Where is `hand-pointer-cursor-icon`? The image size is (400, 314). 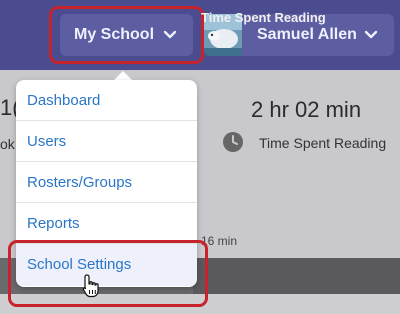 hand-pointer-cursor-icon is located at coordinates (90, 286).